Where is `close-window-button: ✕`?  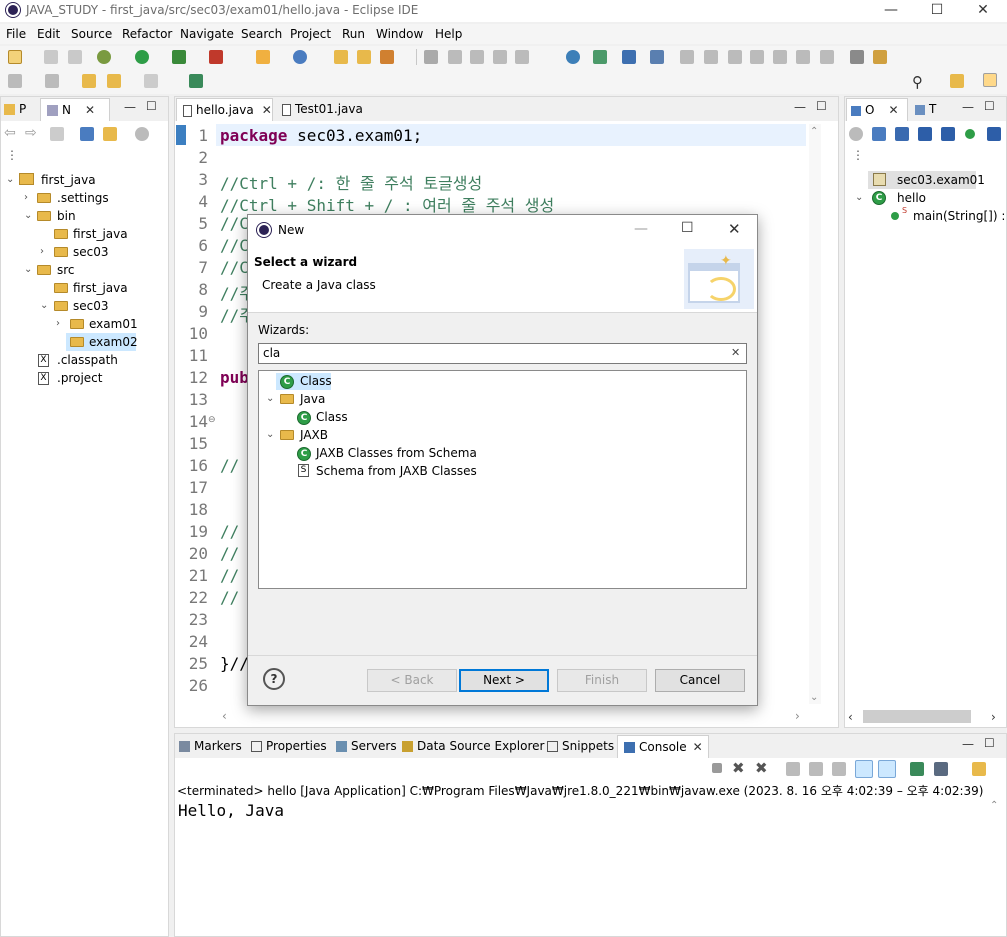 close-window-button: ✕ is located at coordinates (983, 11).